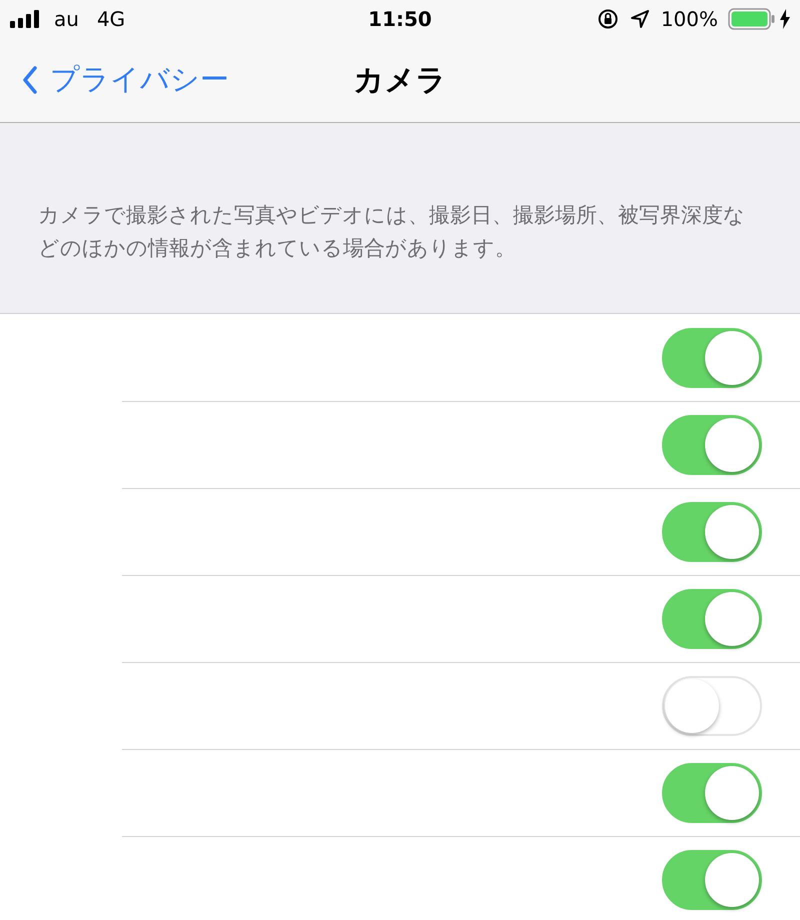 This screenshot has height=920, width=800. I want to click on back-button: プライバシー, so click(114, 80).